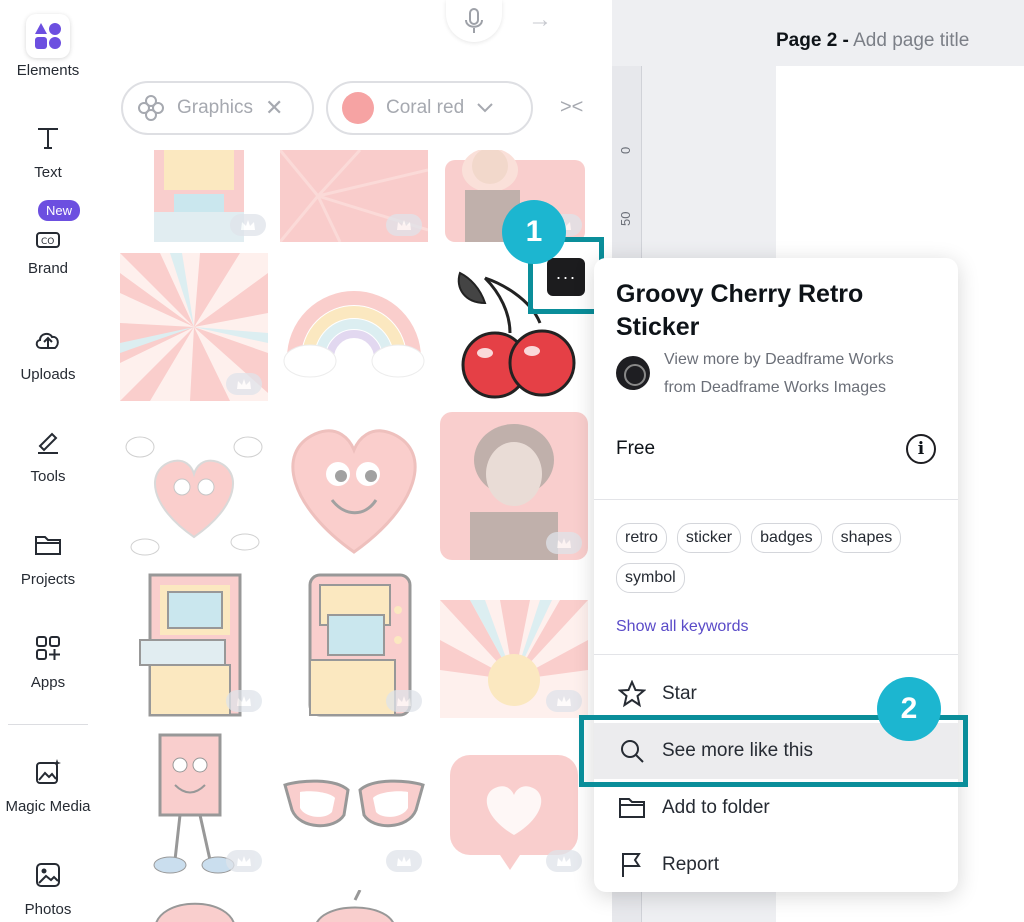  I want to click on info-icon: i, so click(921, 449).